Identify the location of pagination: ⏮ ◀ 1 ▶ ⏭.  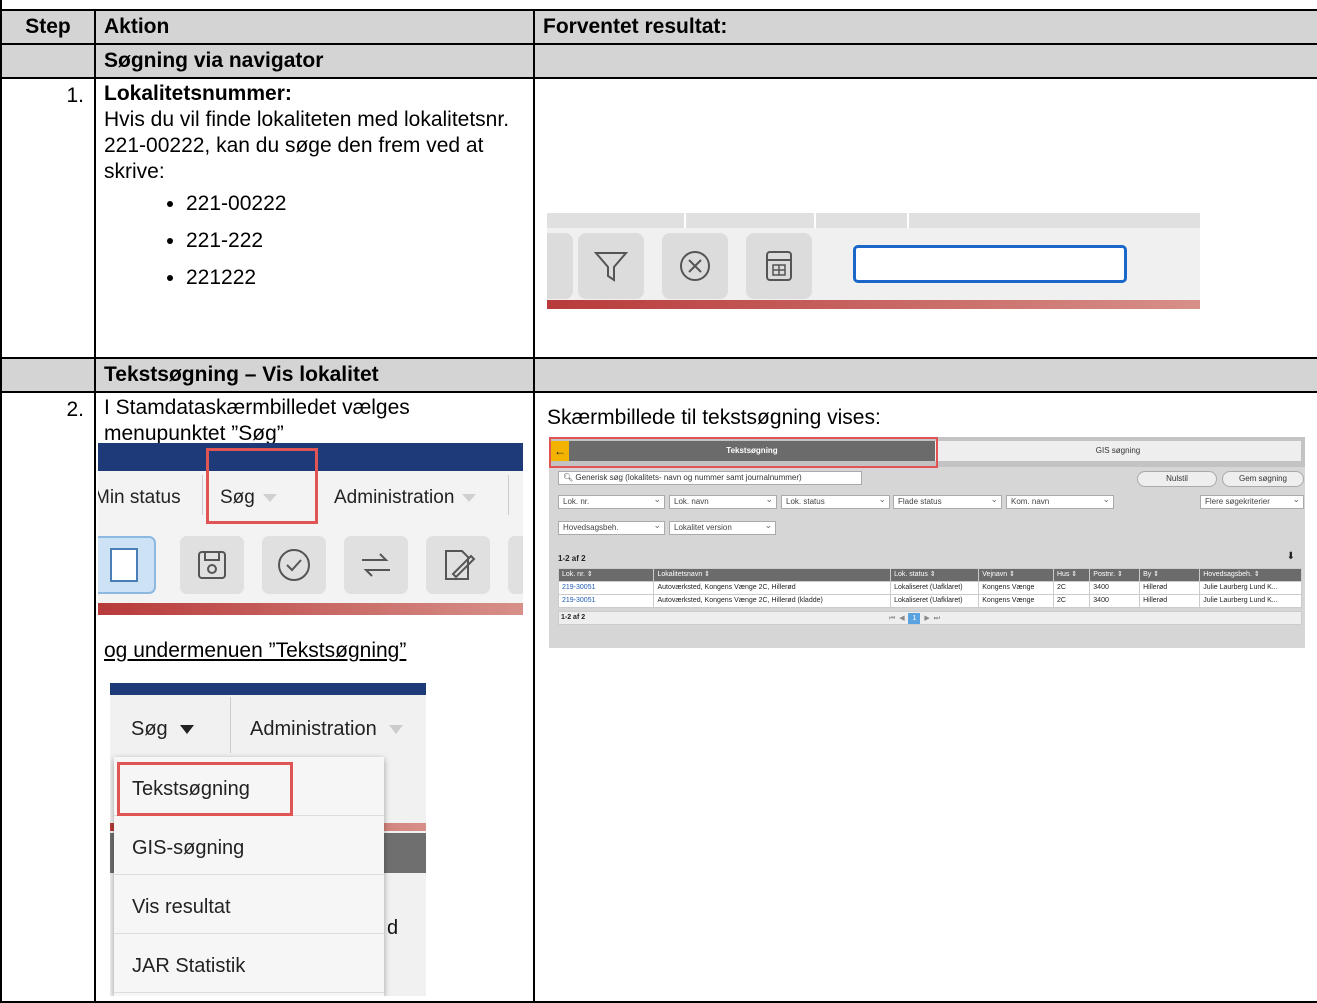
(914, 618).